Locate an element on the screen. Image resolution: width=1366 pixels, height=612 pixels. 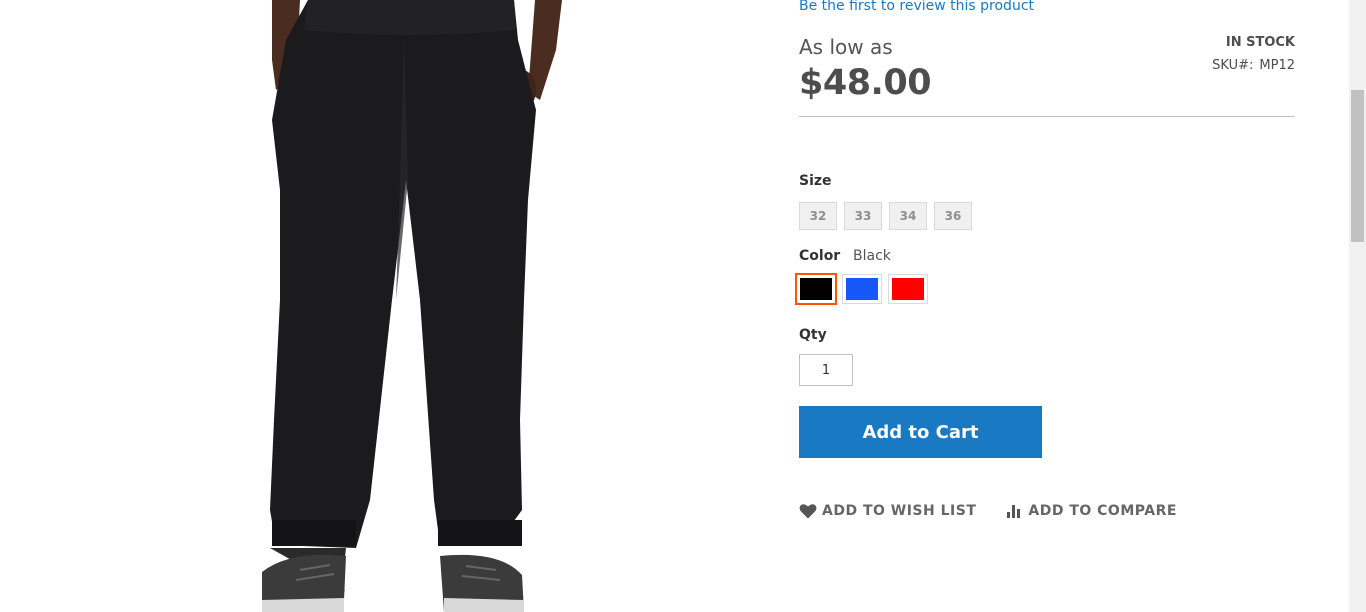
add-to-compare-link: ADD TO COMPARE is located at coordinates (1091, 511).